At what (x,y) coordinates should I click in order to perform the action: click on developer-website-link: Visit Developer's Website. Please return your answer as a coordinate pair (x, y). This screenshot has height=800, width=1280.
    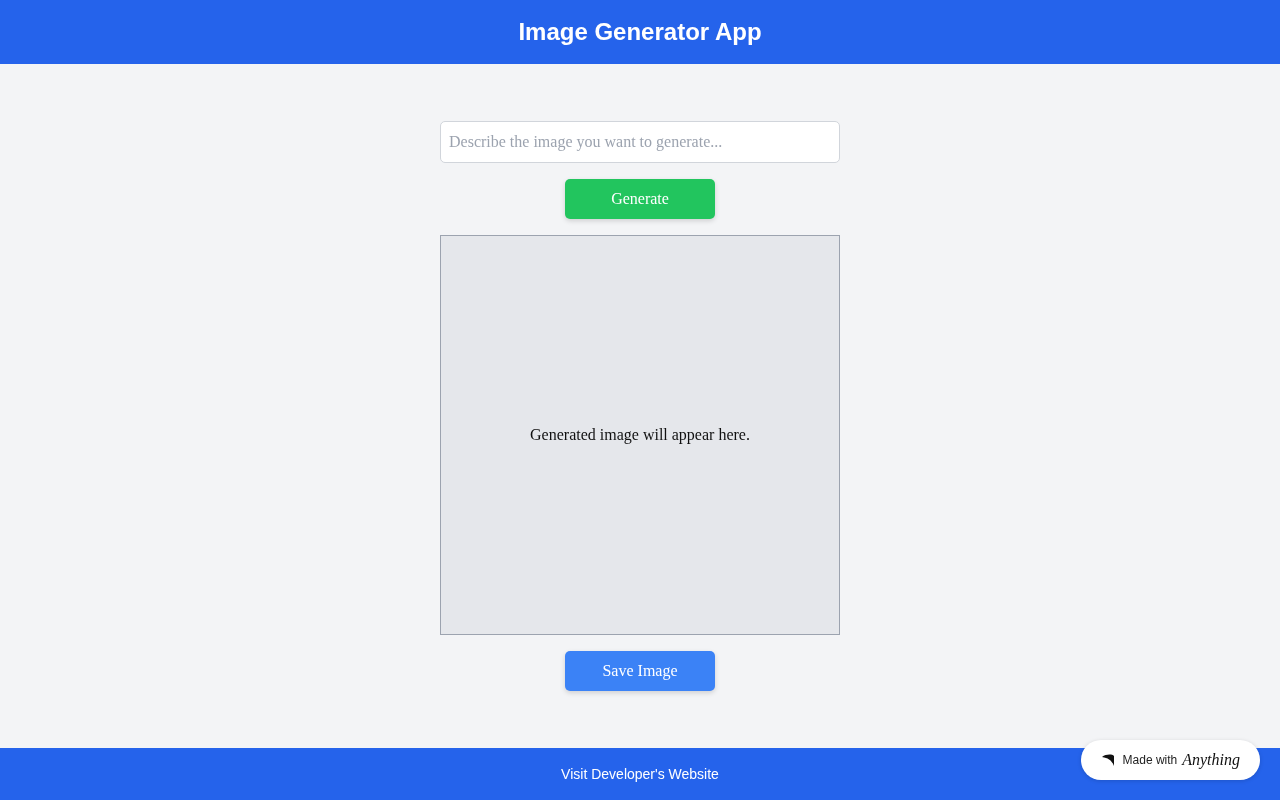
    Looking at the image, I should click on (640, 774).